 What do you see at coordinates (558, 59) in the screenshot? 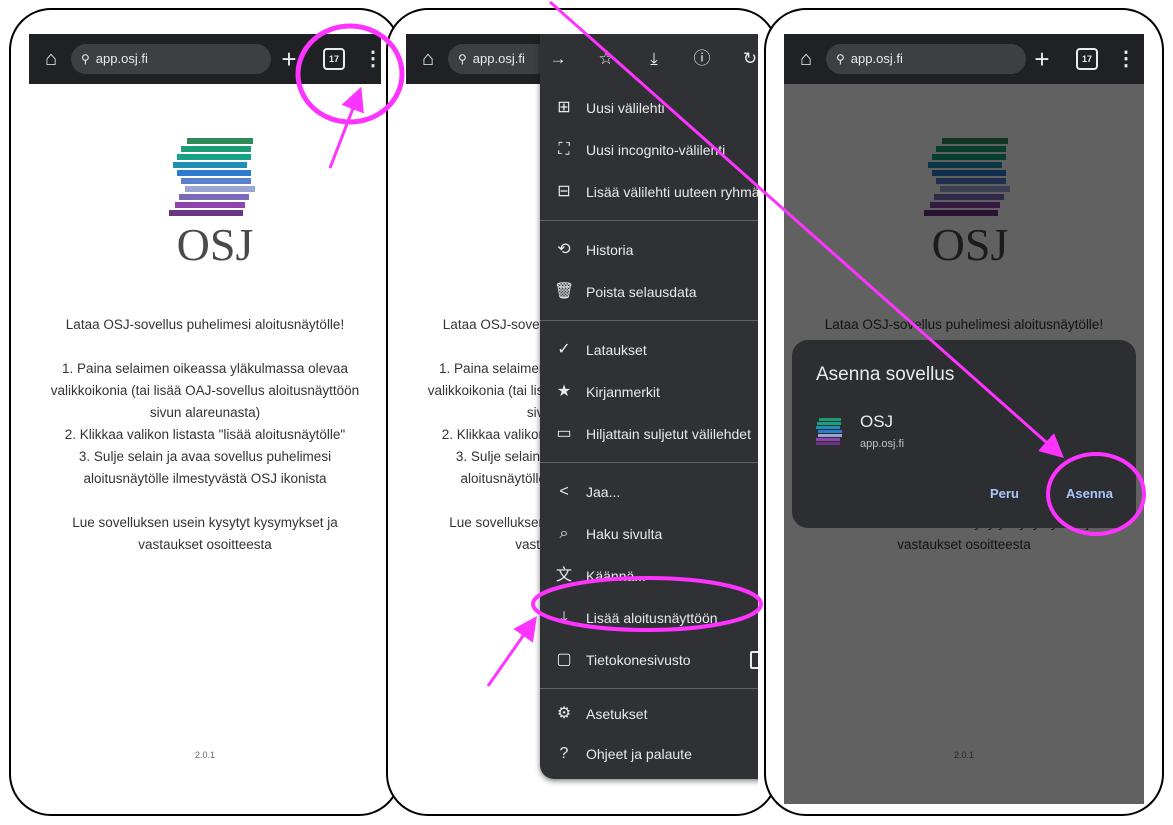
I see `forward-icon: →` at bounding box center [558, 59].